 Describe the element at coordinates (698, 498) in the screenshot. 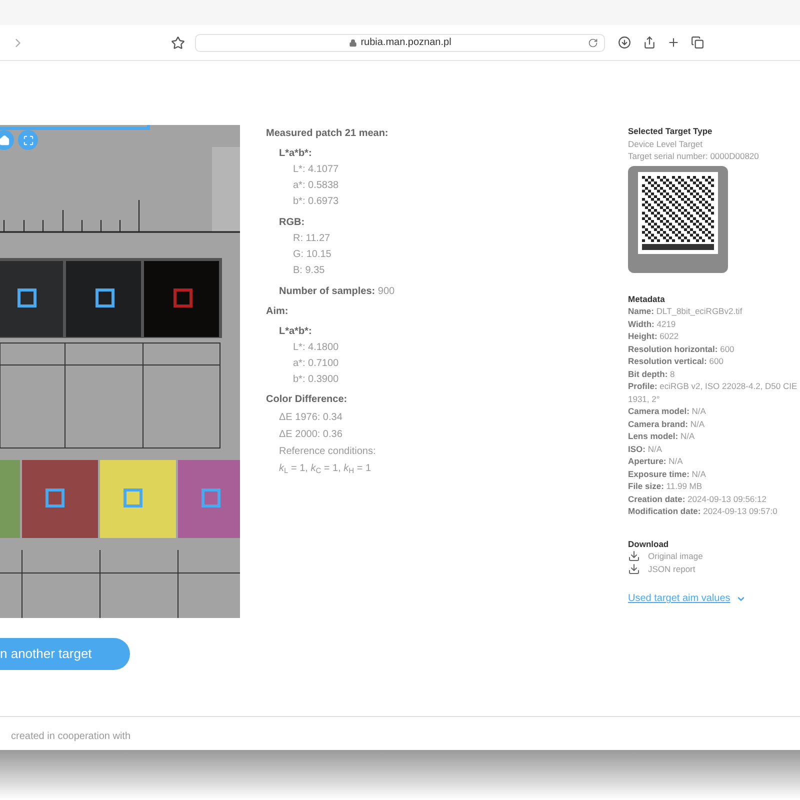

I see `metadata-row-text: Creation date: 2024-09-13 09:56:12` at that location.